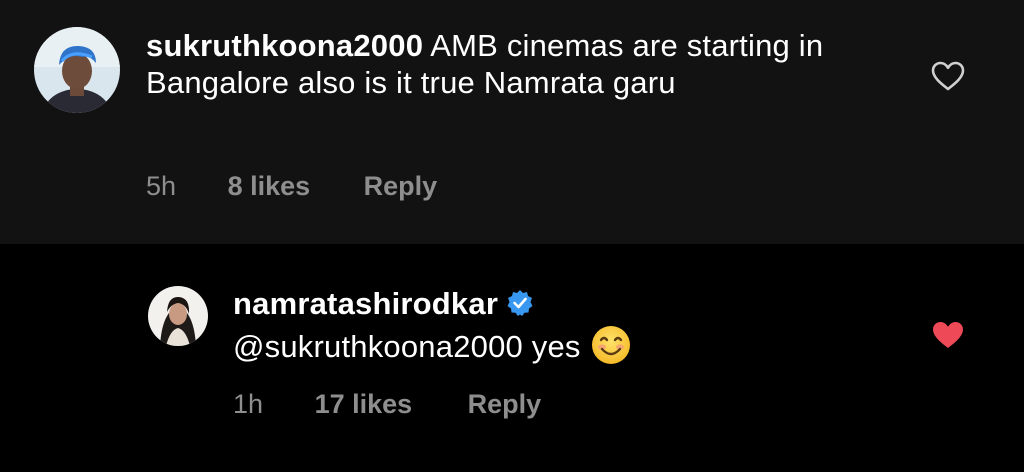  I want to click on comment-meta: 5h 8 likes Reply, so click(291, 186).